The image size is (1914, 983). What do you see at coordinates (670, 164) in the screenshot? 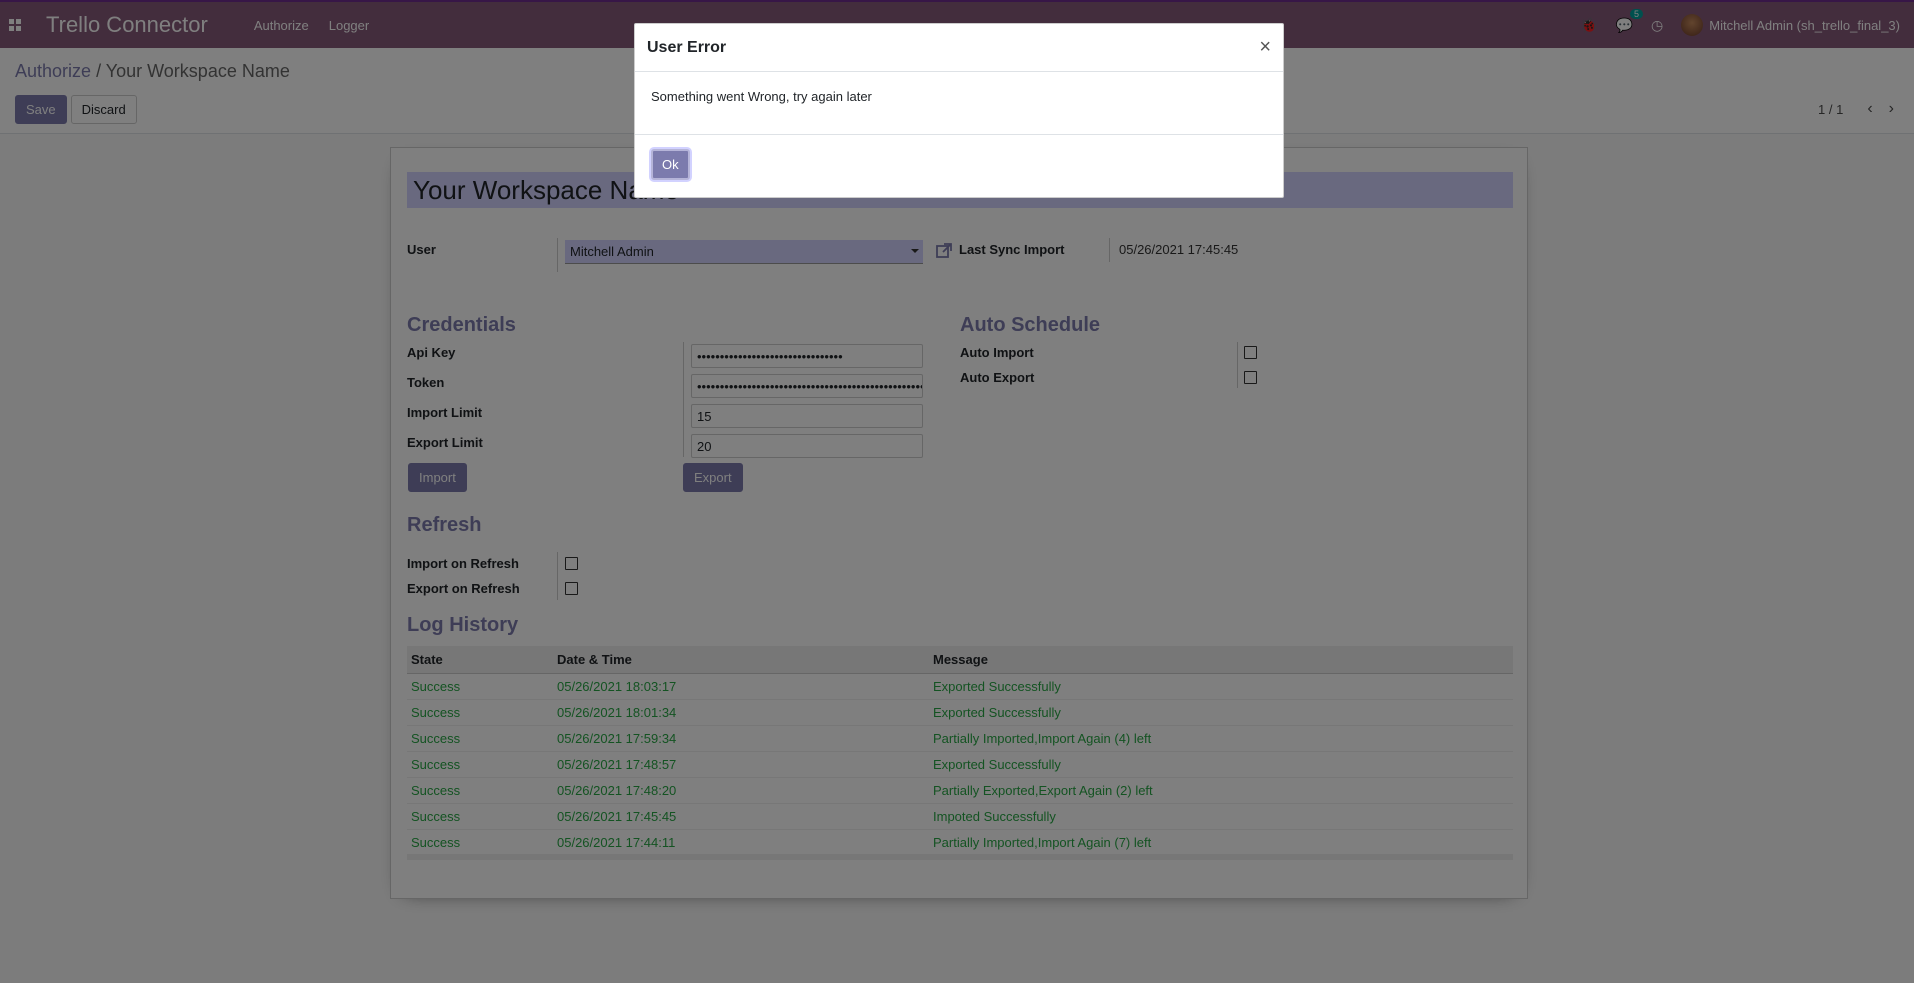
I see `ok-button: Ok` at bounding box center [670, 164].